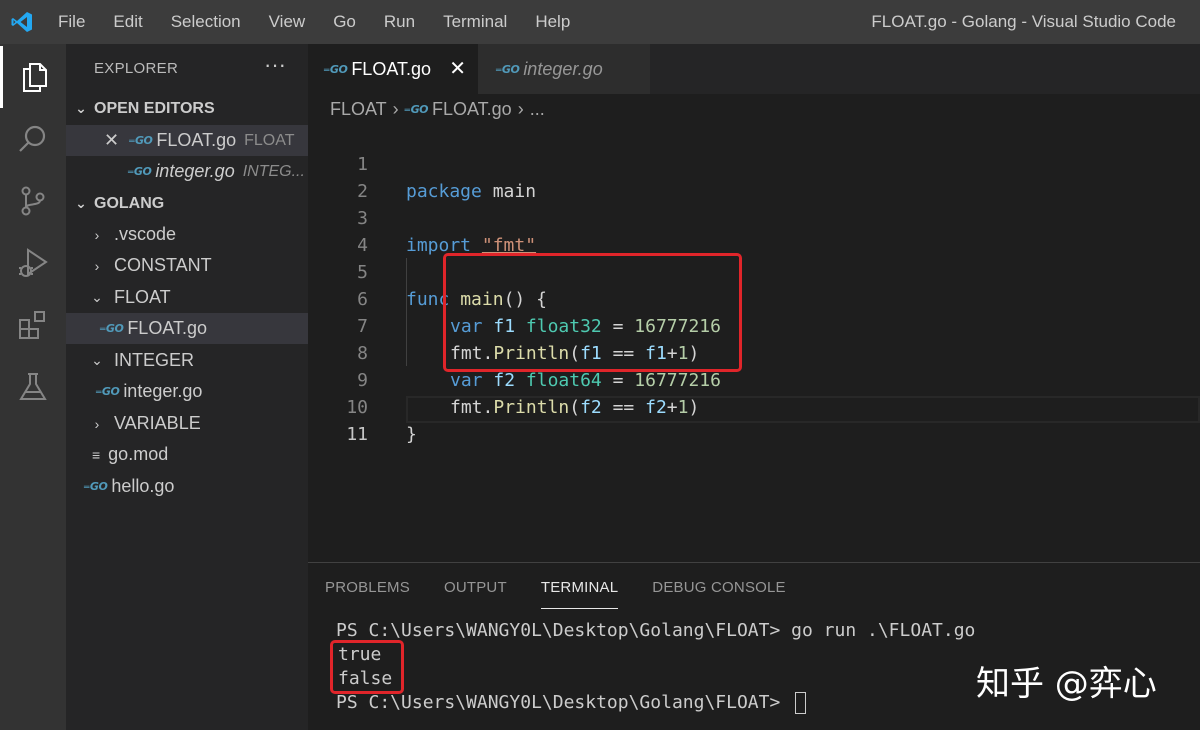 This screenshot has width=1200, height=730. Describe the element at coordinates (129, 203) in the screenshot. I see `workspace-label: GOLANG` at that location.